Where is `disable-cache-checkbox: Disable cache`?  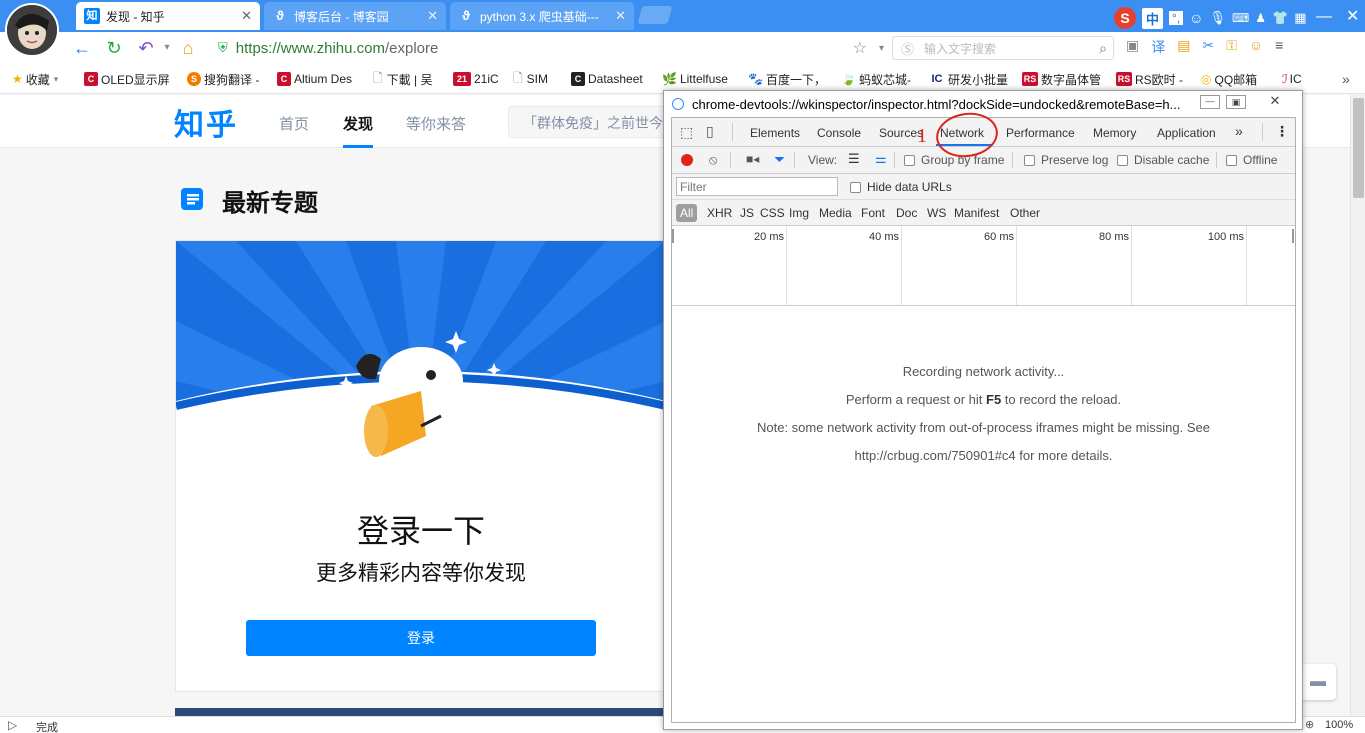 disable-cache-checkbox: Disable cache is located at coordinates (1163, 160).